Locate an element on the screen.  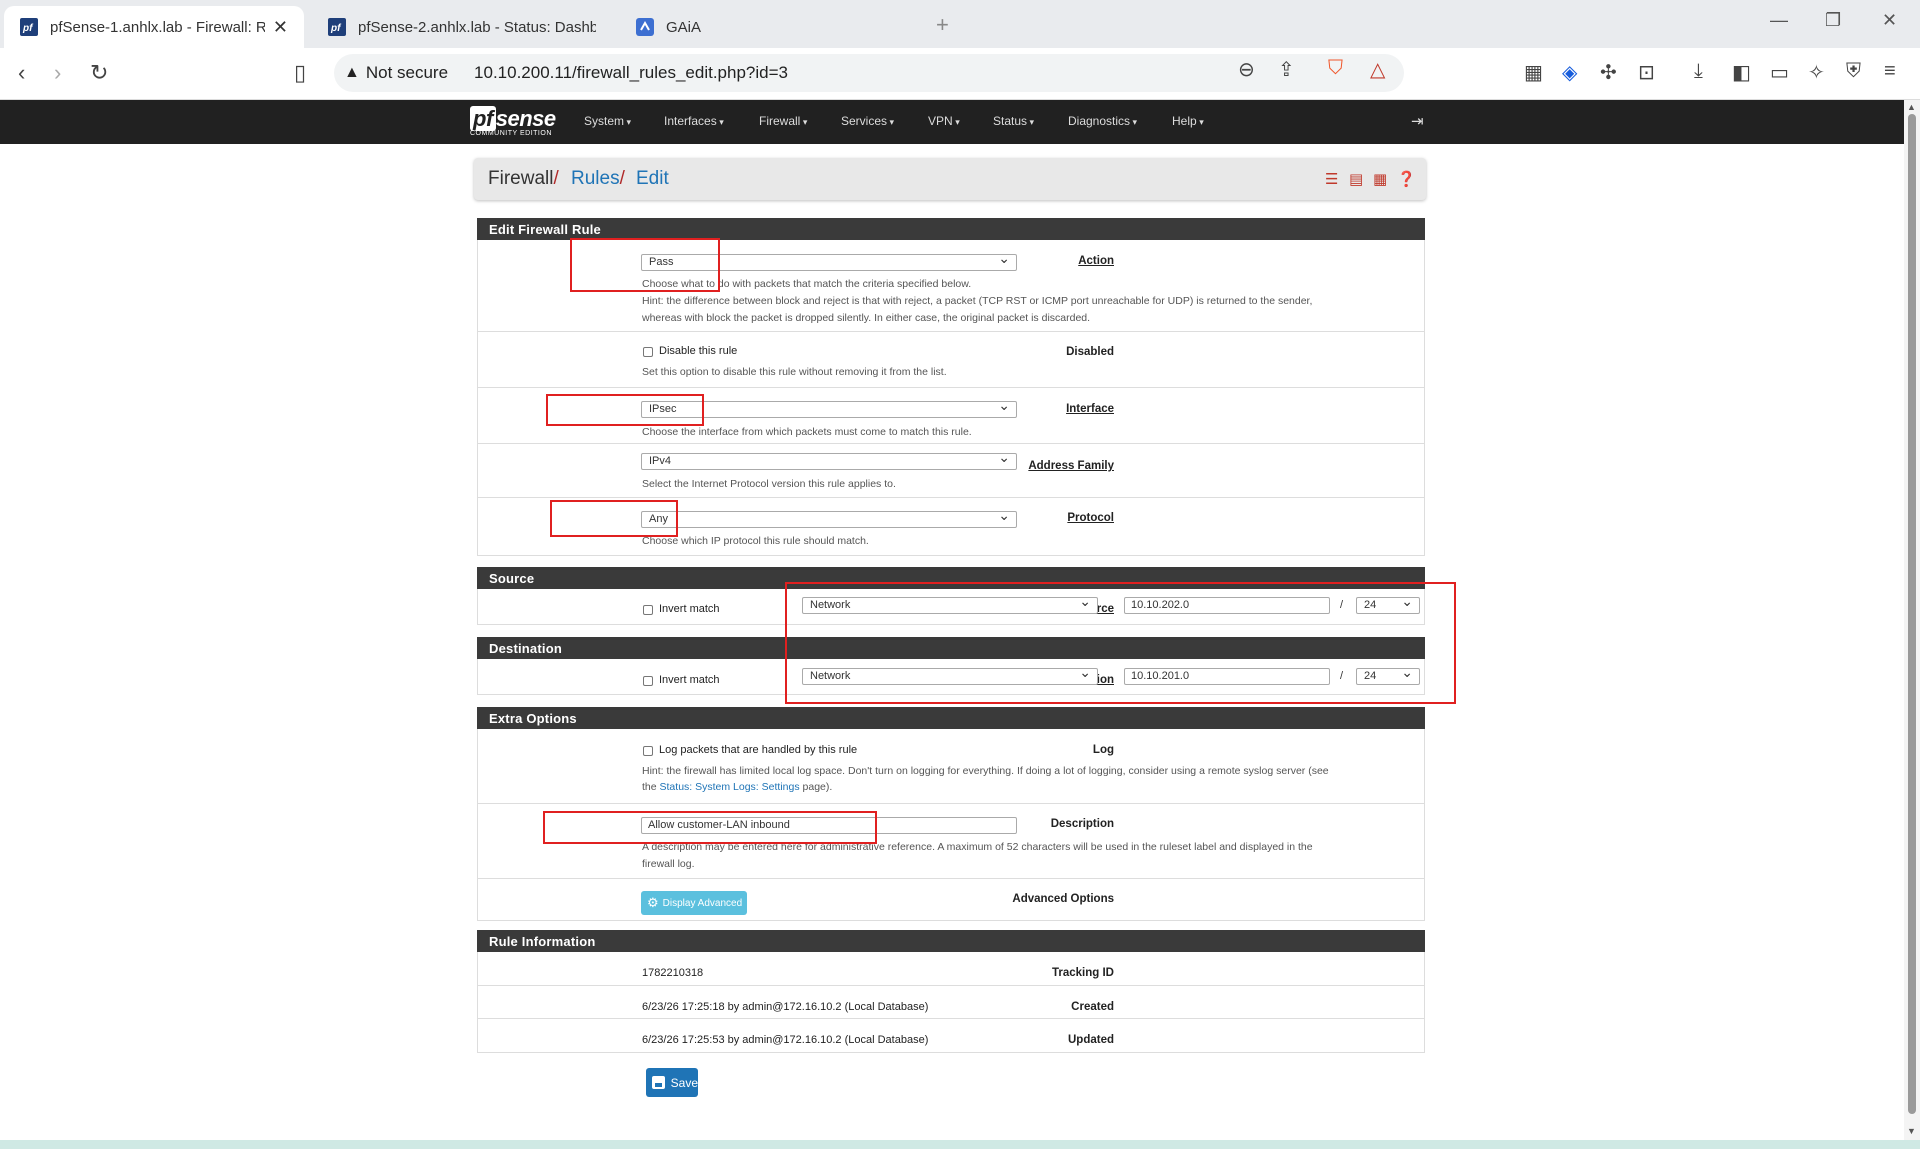
breadcrumb-rules: Rules/ is located at coordinates (598, 179).